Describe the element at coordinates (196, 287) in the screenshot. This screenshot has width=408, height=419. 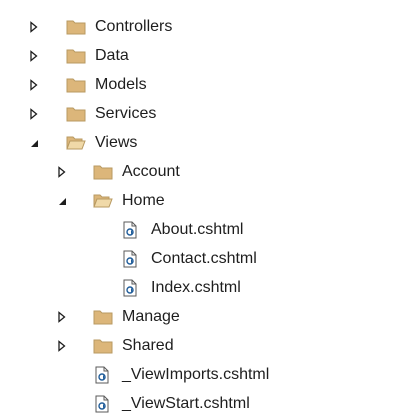
I see `tree-item-label: Index.cshtml` at that location.